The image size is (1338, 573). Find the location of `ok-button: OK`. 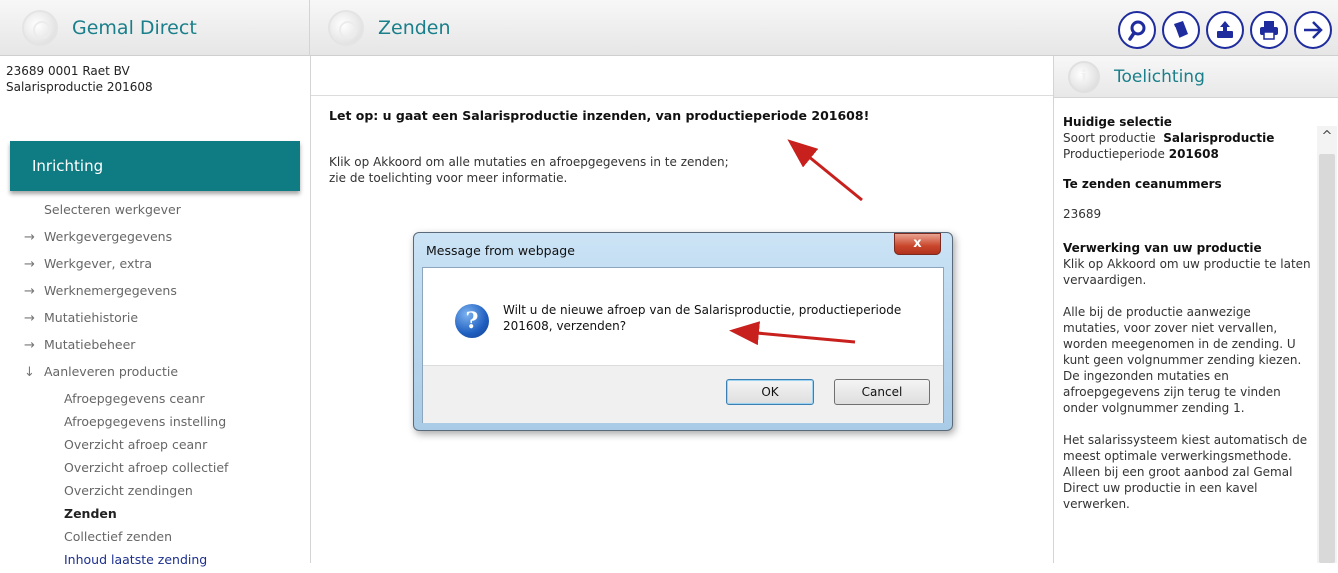

ok-button: OK is located at coordinates (770, 392).